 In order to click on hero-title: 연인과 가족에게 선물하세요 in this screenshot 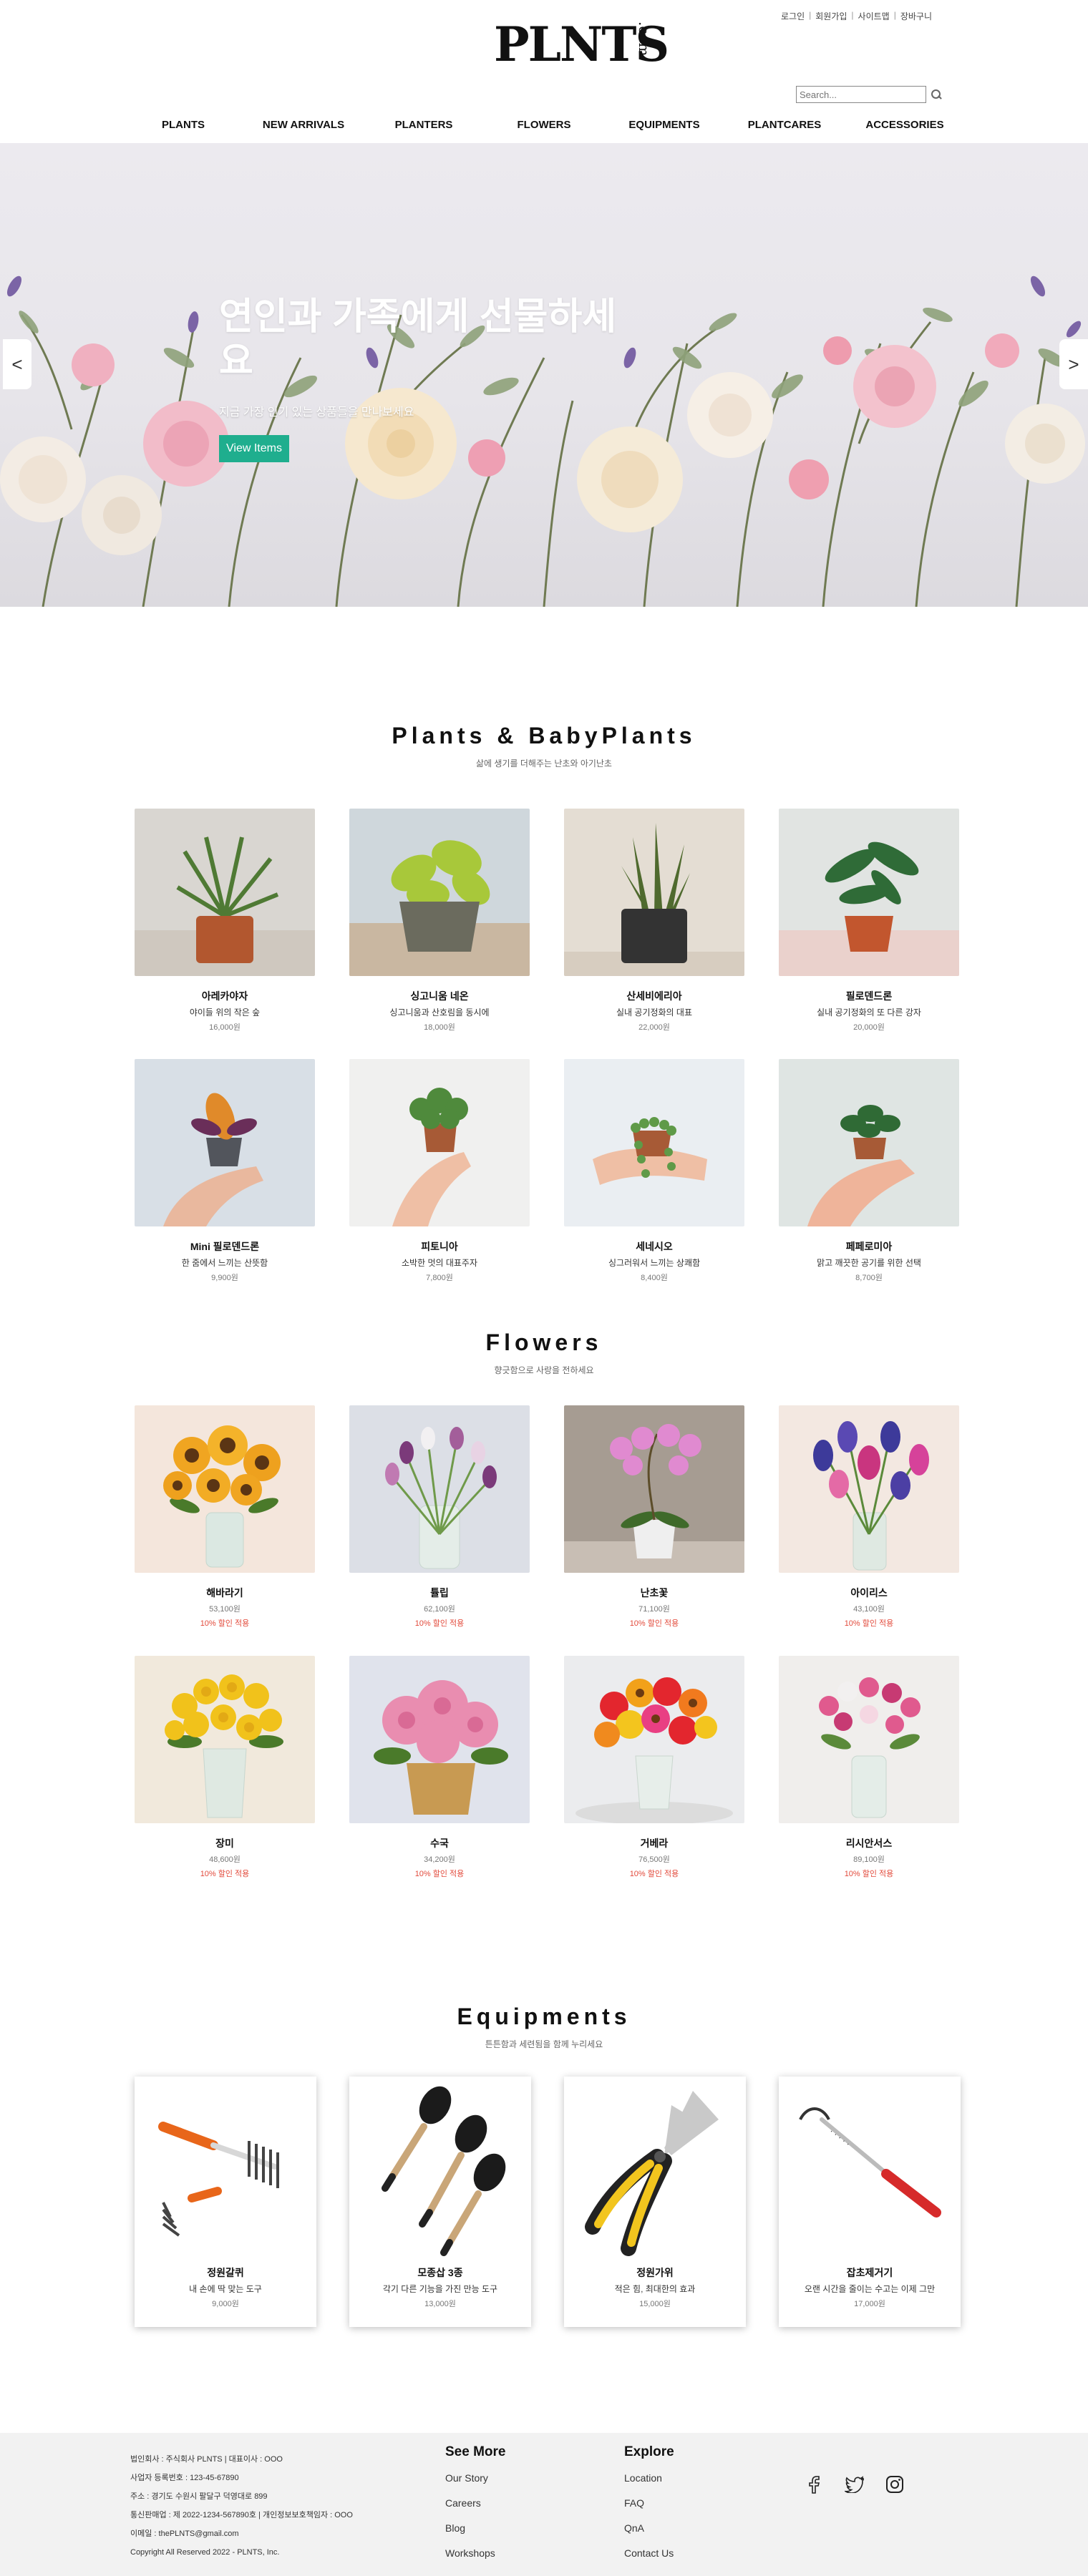, I will do `click(418, 339)`.